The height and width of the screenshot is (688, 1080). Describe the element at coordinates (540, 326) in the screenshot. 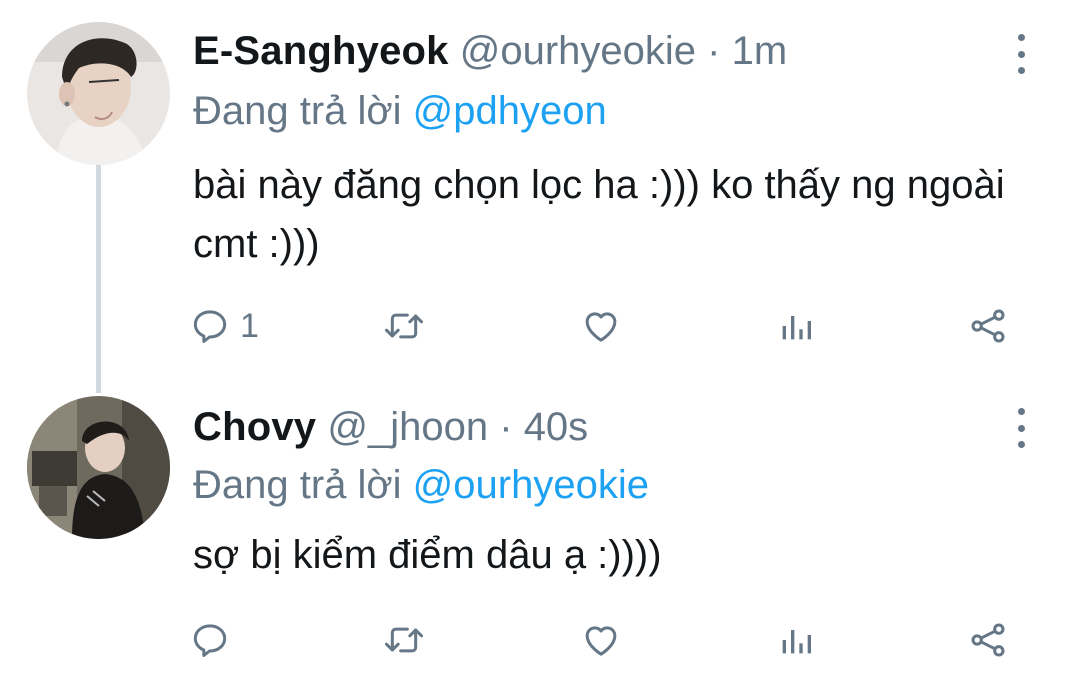

I see `tweet-actions: 1` at that location.